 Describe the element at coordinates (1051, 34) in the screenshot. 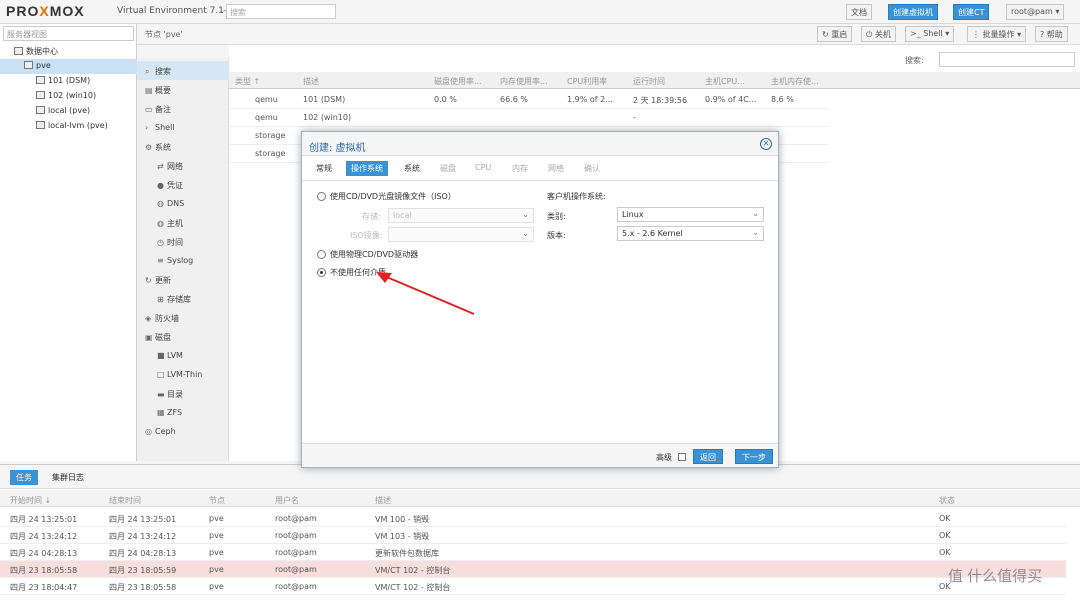

I see `help-button: ? 帮助` at that location.